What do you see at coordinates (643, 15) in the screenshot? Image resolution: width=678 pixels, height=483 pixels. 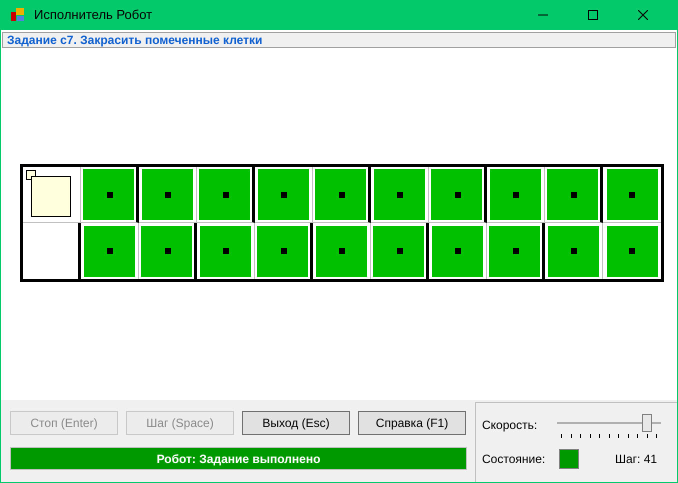 I see `close-icon` at bounding box center [643, 15].